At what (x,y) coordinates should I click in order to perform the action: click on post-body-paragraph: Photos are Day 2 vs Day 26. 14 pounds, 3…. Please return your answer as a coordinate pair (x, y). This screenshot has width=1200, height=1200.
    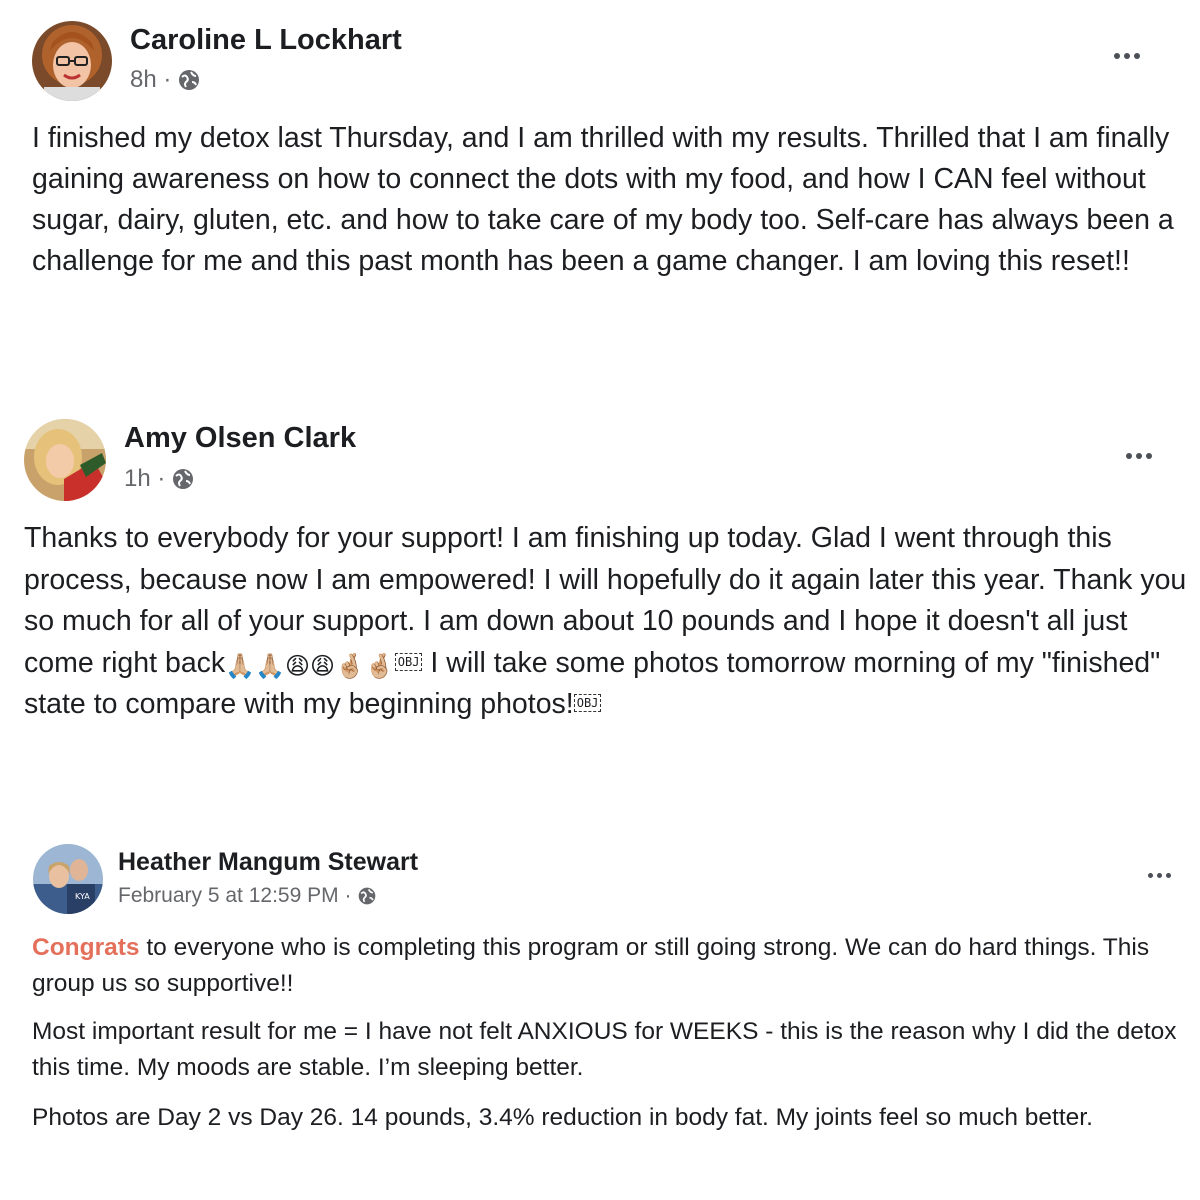
    Looking at the image, I should click on (562, 1117).